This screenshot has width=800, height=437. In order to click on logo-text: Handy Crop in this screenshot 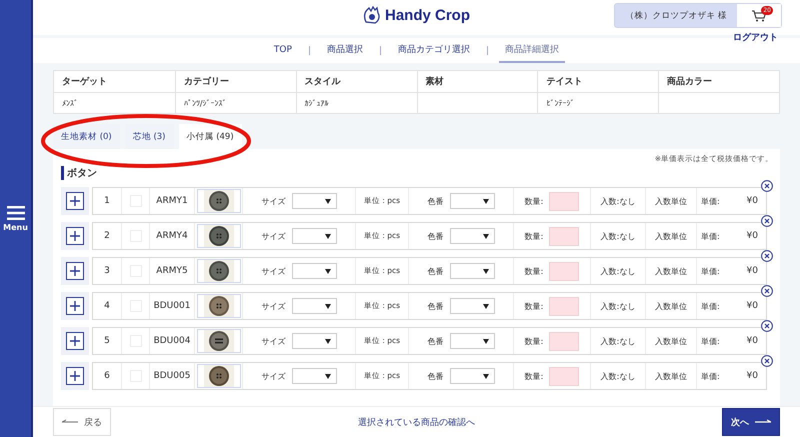, I will do `click(427, 15)`.